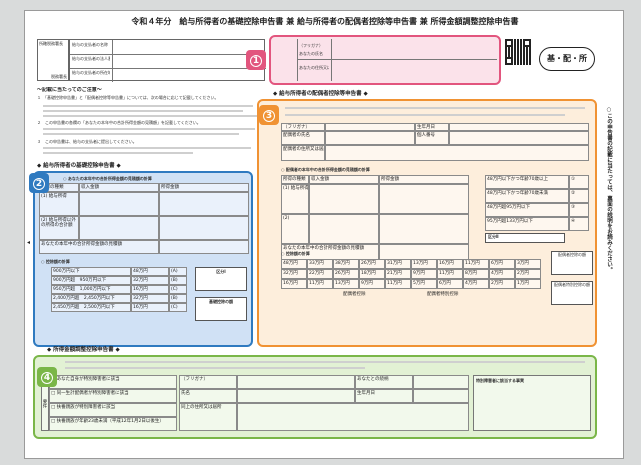 This screenshot has width=641, height=465. What do you see at coordinates (87, 141) in the screenshot?
I see `note-3: ３ この申告書は、給与の支払者に提出してください。` at bounding box center [87, 141].